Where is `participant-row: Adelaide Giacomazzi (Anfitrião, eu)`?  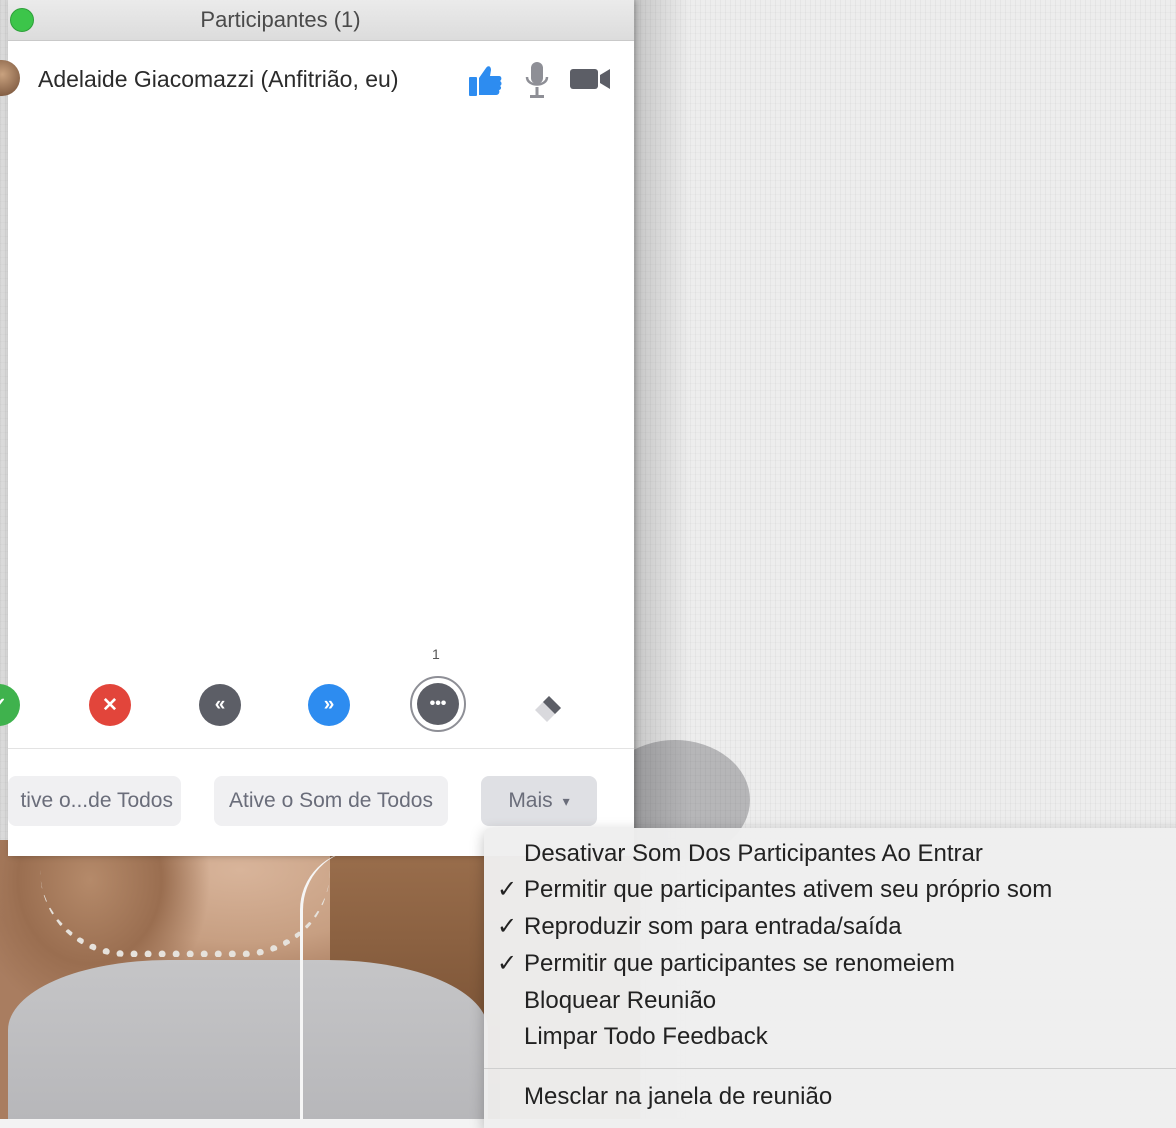 participant-row: Adelaide Giacomazzi (Anfitrião, eu) is located at coordinates (317, 80).